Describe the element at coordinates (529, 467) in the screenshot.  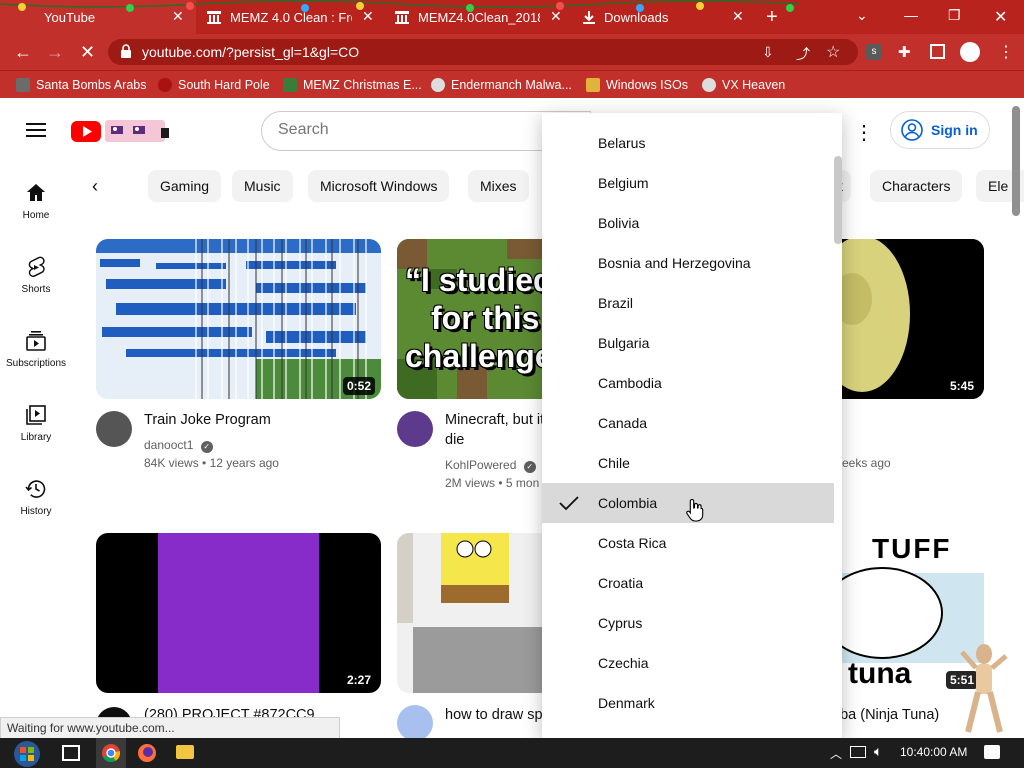
I see `verified-icon: ✓` at that location.